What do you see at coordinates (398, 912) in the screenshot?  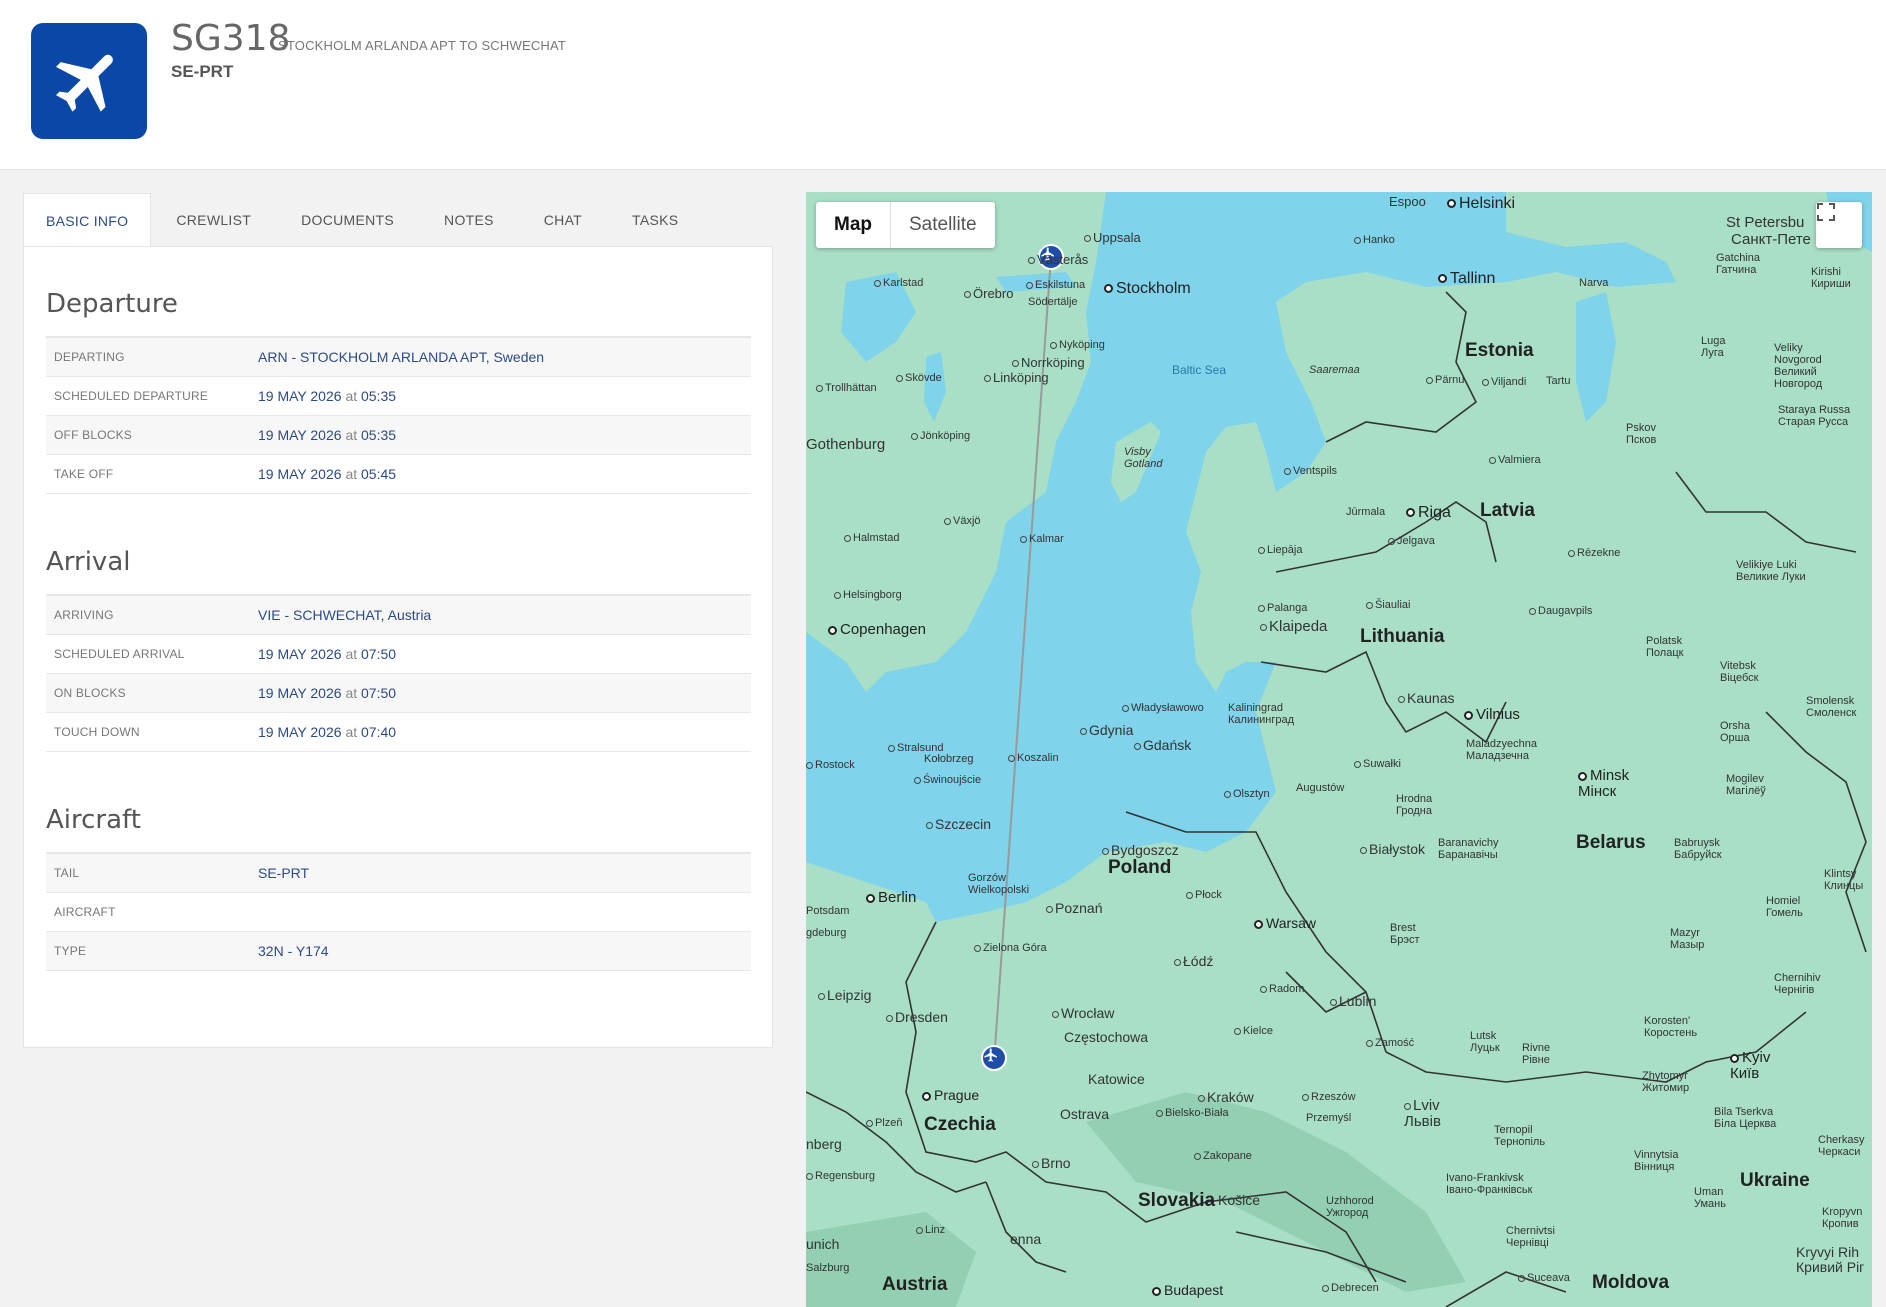 I see `table-row: AIRCRAFT` at bounding box center [398, 912].